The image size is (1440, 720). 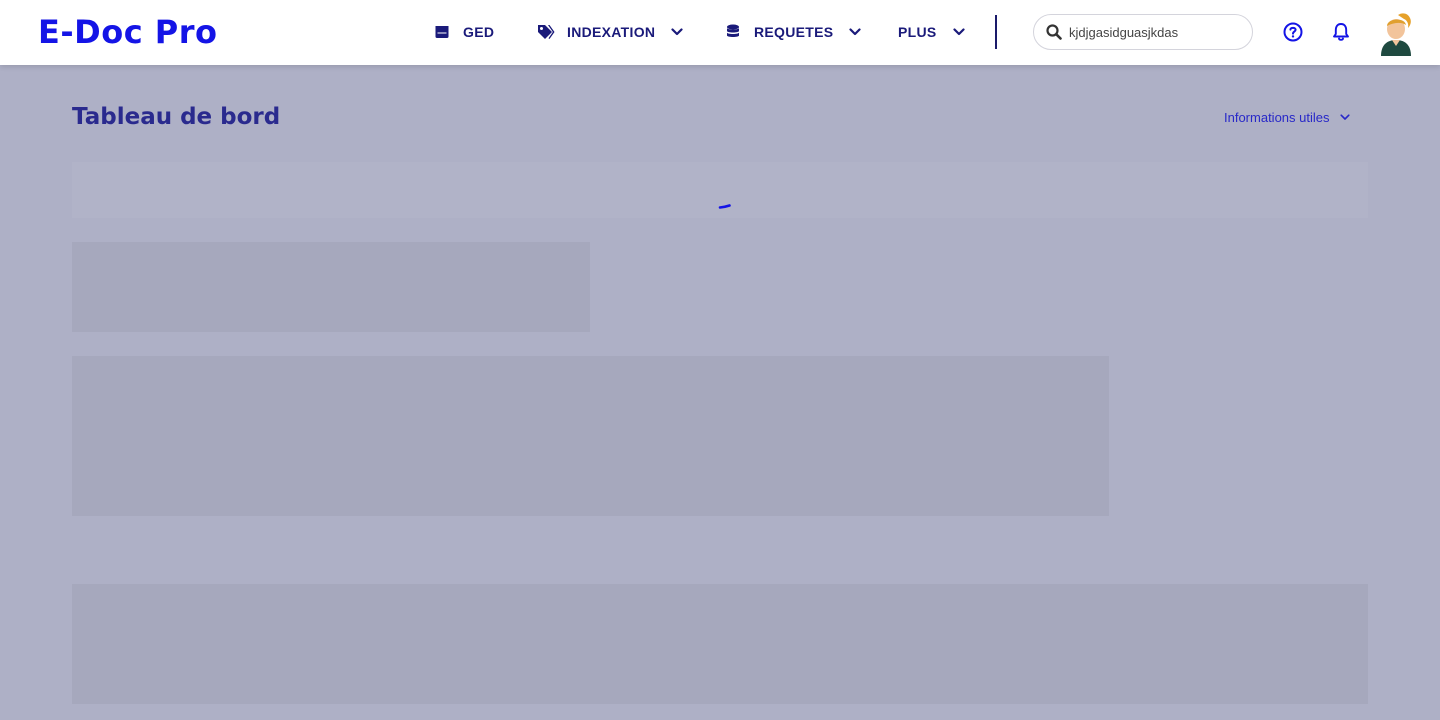 What do you see at coordinates (1341, 32) in the screenshot?
I see `bell-icon` at bounding box center [1341, 32].